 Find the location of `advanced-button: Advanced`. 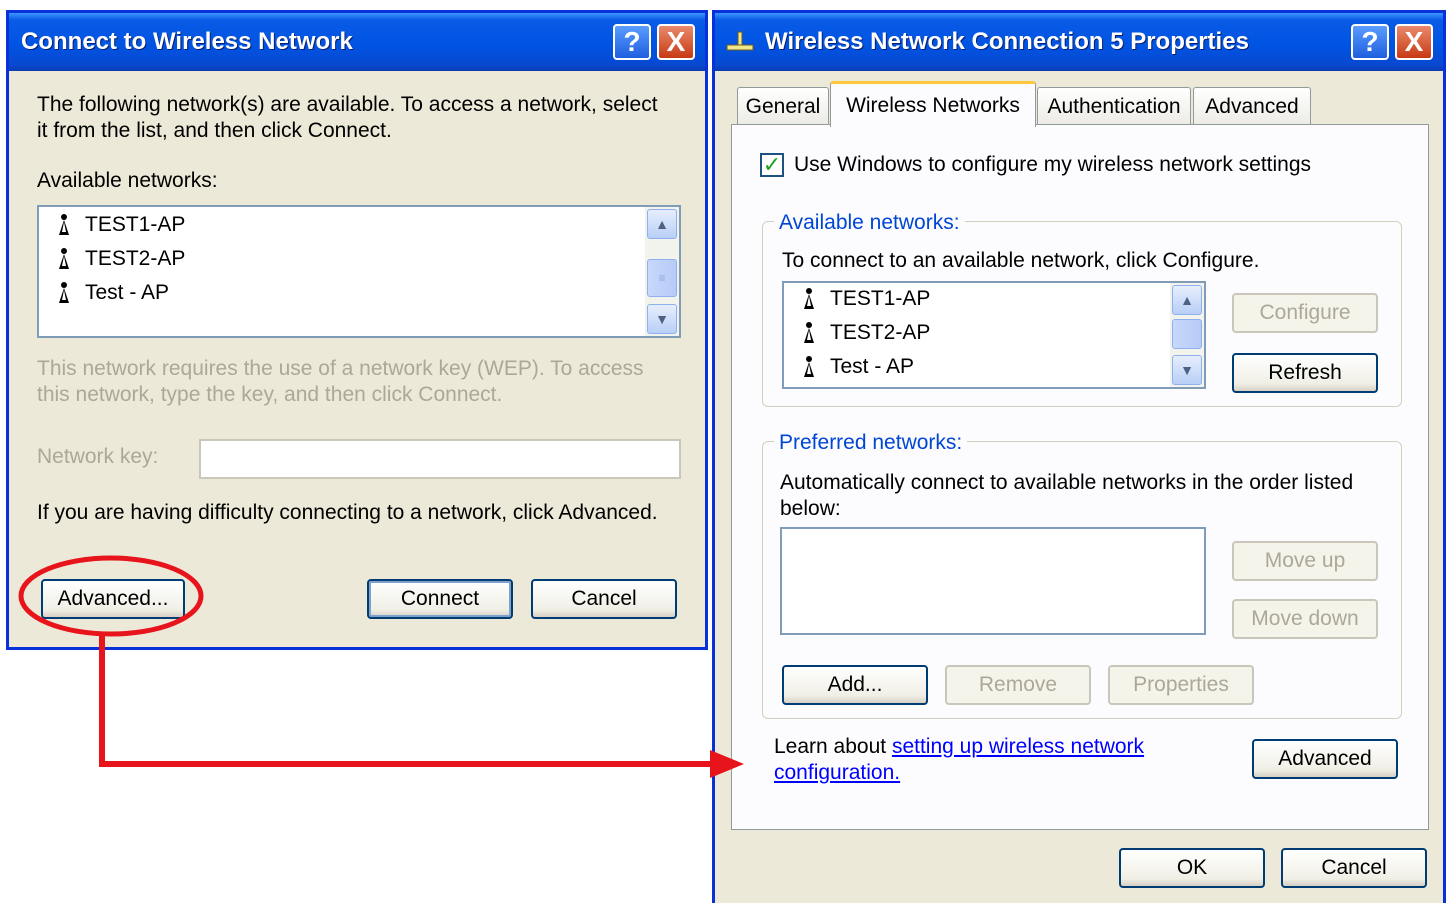

advanced-button: Advanced is located at coordinates (1325, 759).